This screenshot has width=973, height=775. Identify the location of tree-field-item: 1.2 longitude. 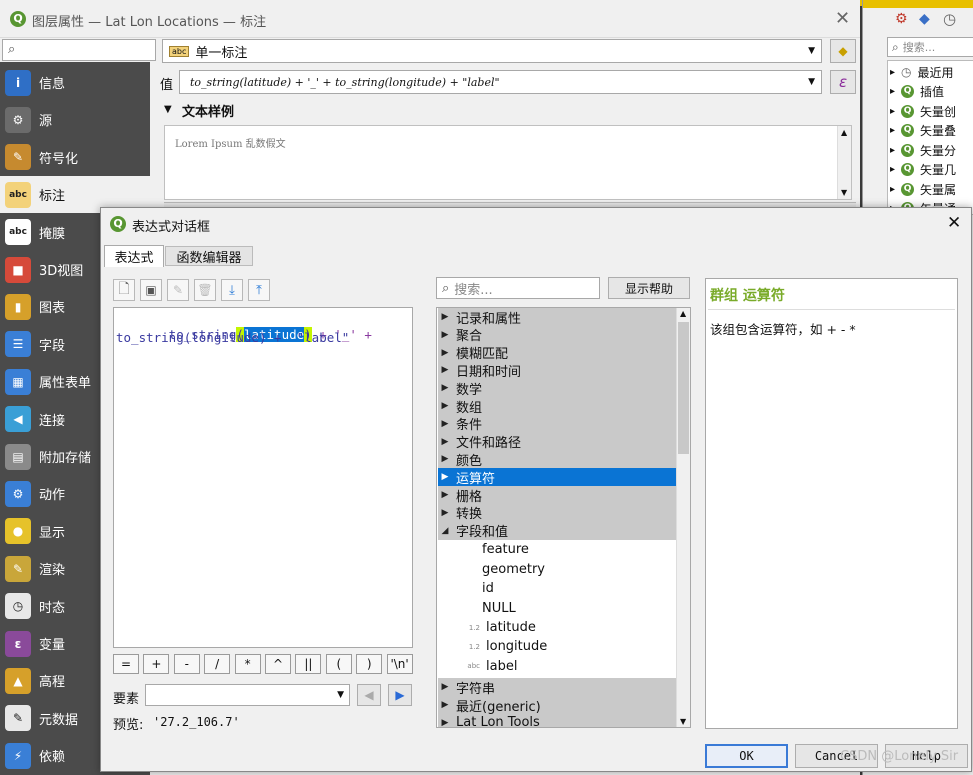
(557, 646).